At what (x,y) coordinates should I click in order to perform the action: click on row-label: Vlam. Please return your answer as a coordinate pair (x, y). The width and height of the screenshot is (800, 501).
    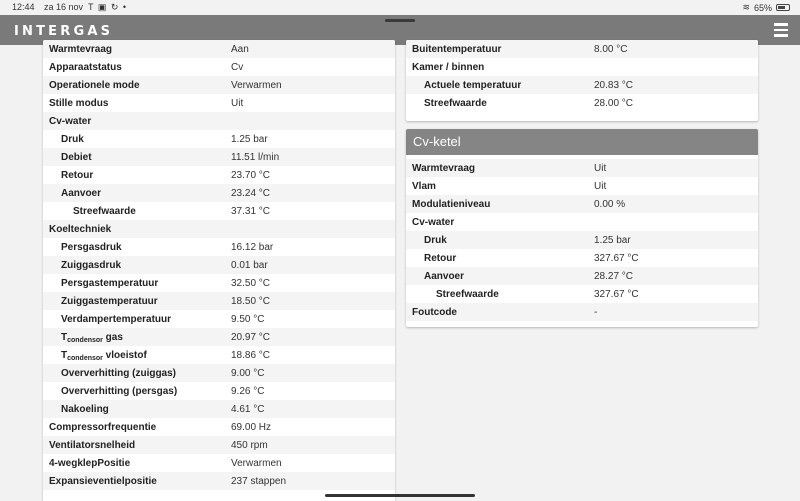
    Looking at the image, I should click on (424, 186).